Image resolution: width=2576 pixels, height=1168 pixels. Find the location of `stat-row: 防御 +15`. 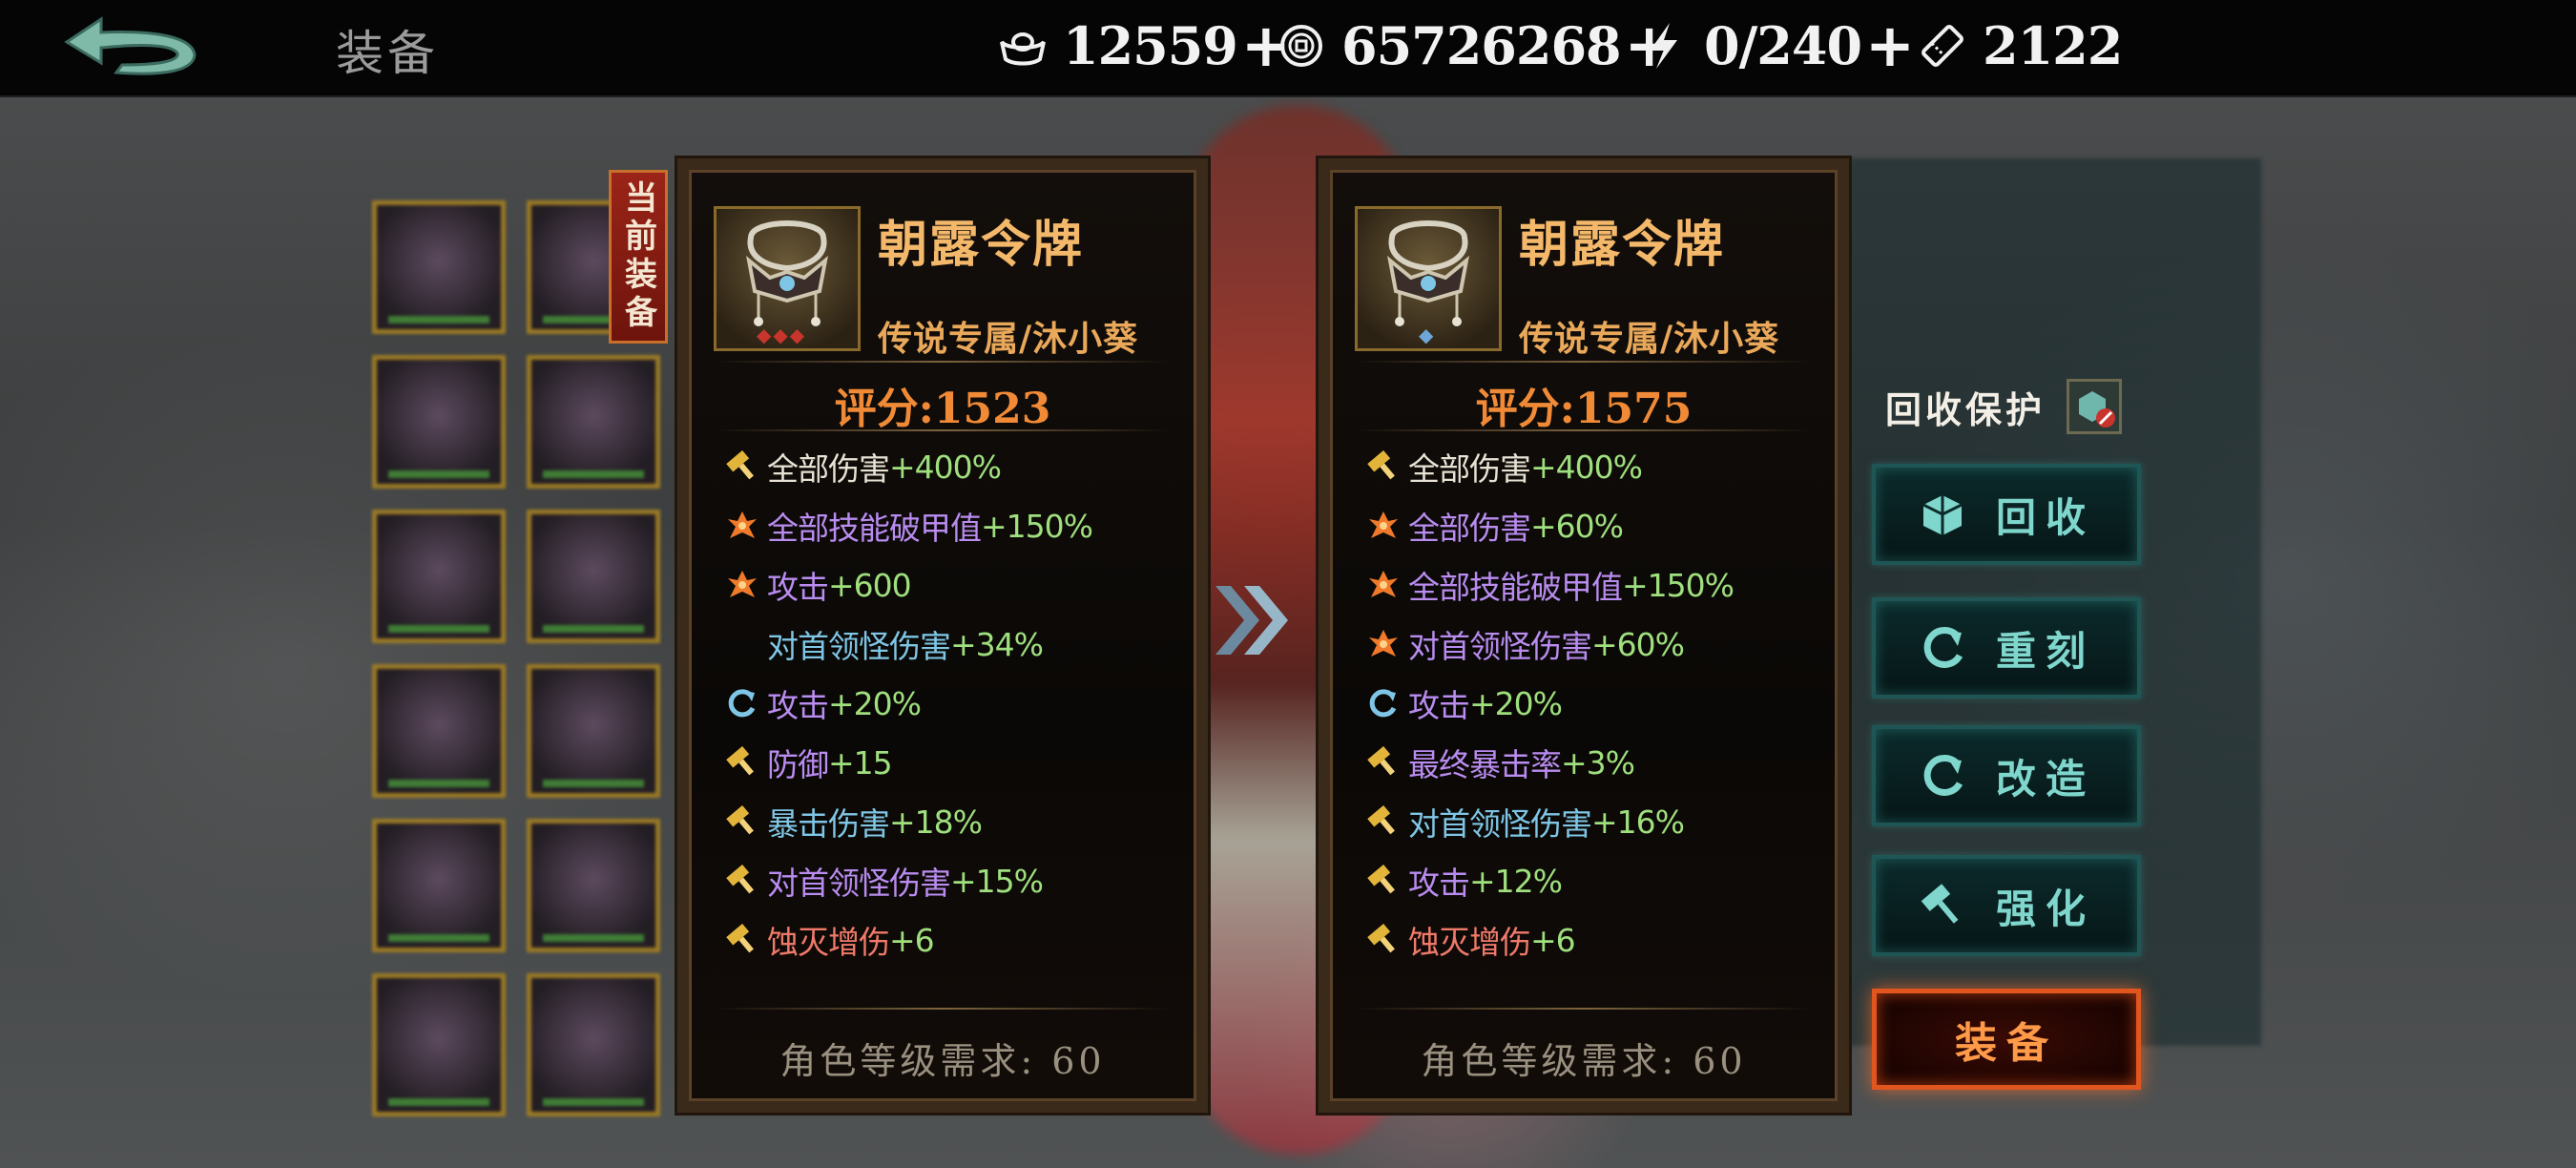

stat-row: 防御 +15 is located at coordinates (952, 762).